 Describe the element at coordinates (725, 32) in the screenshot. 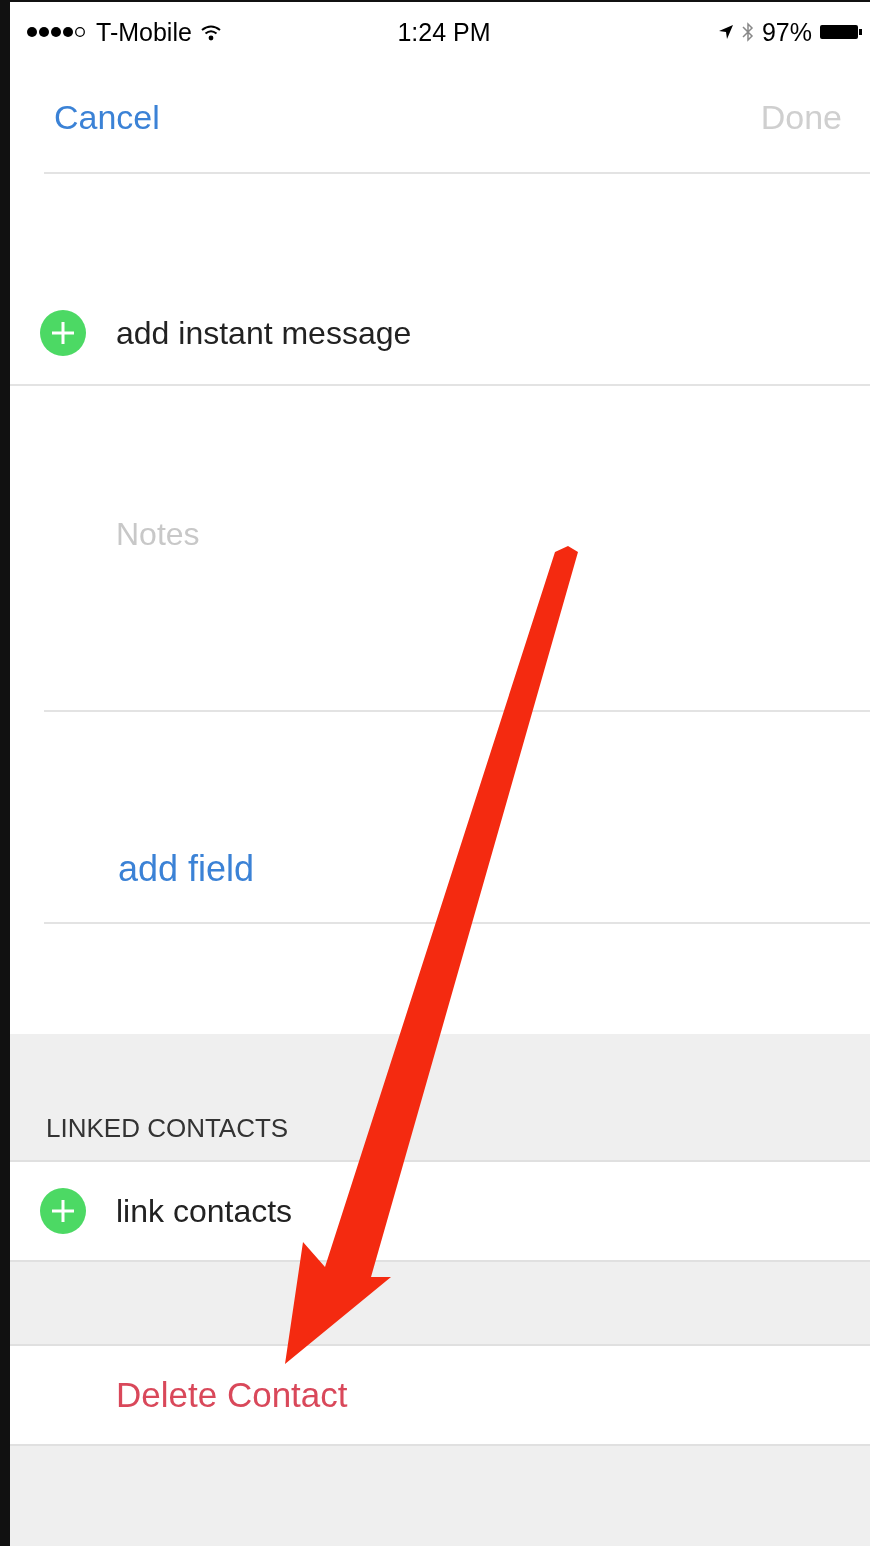

I see `location-icon` at that location.